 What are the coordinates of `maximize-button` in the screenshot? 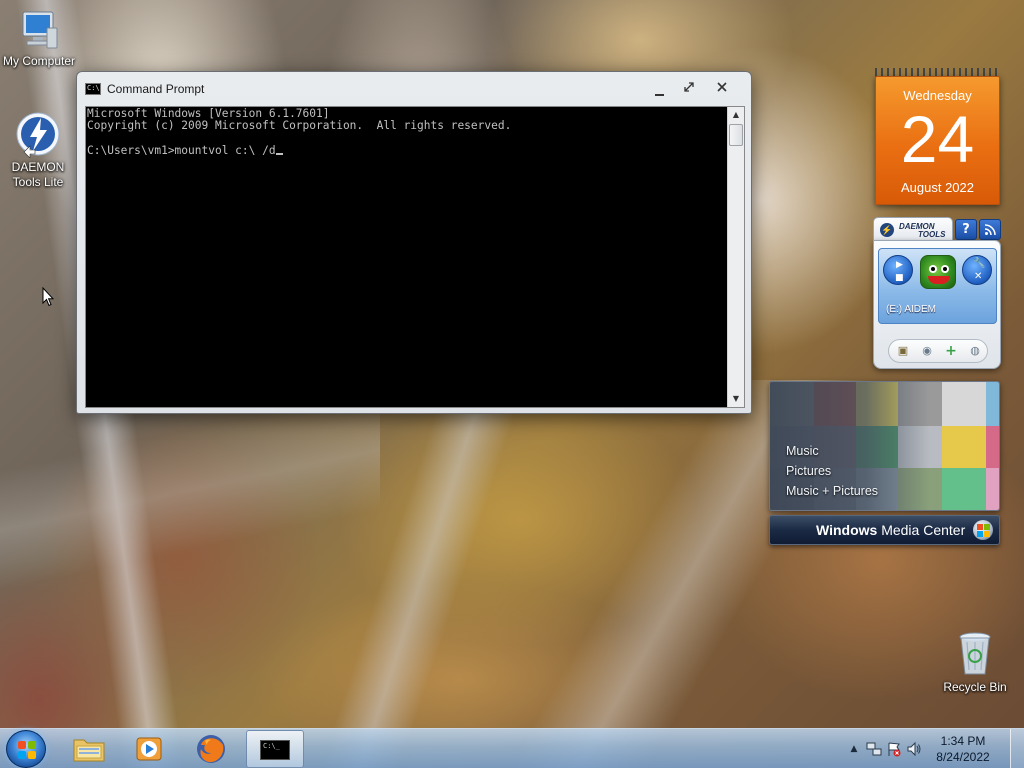 It's located at (689, 88).